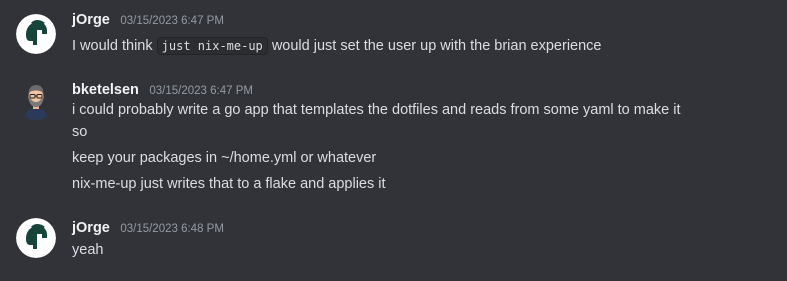 Image resolution: width=787 pixels, height=281 pixels. Describe the element at coordinates (114, 46) in the screenshot. I see `message-text: I would think` at that location.